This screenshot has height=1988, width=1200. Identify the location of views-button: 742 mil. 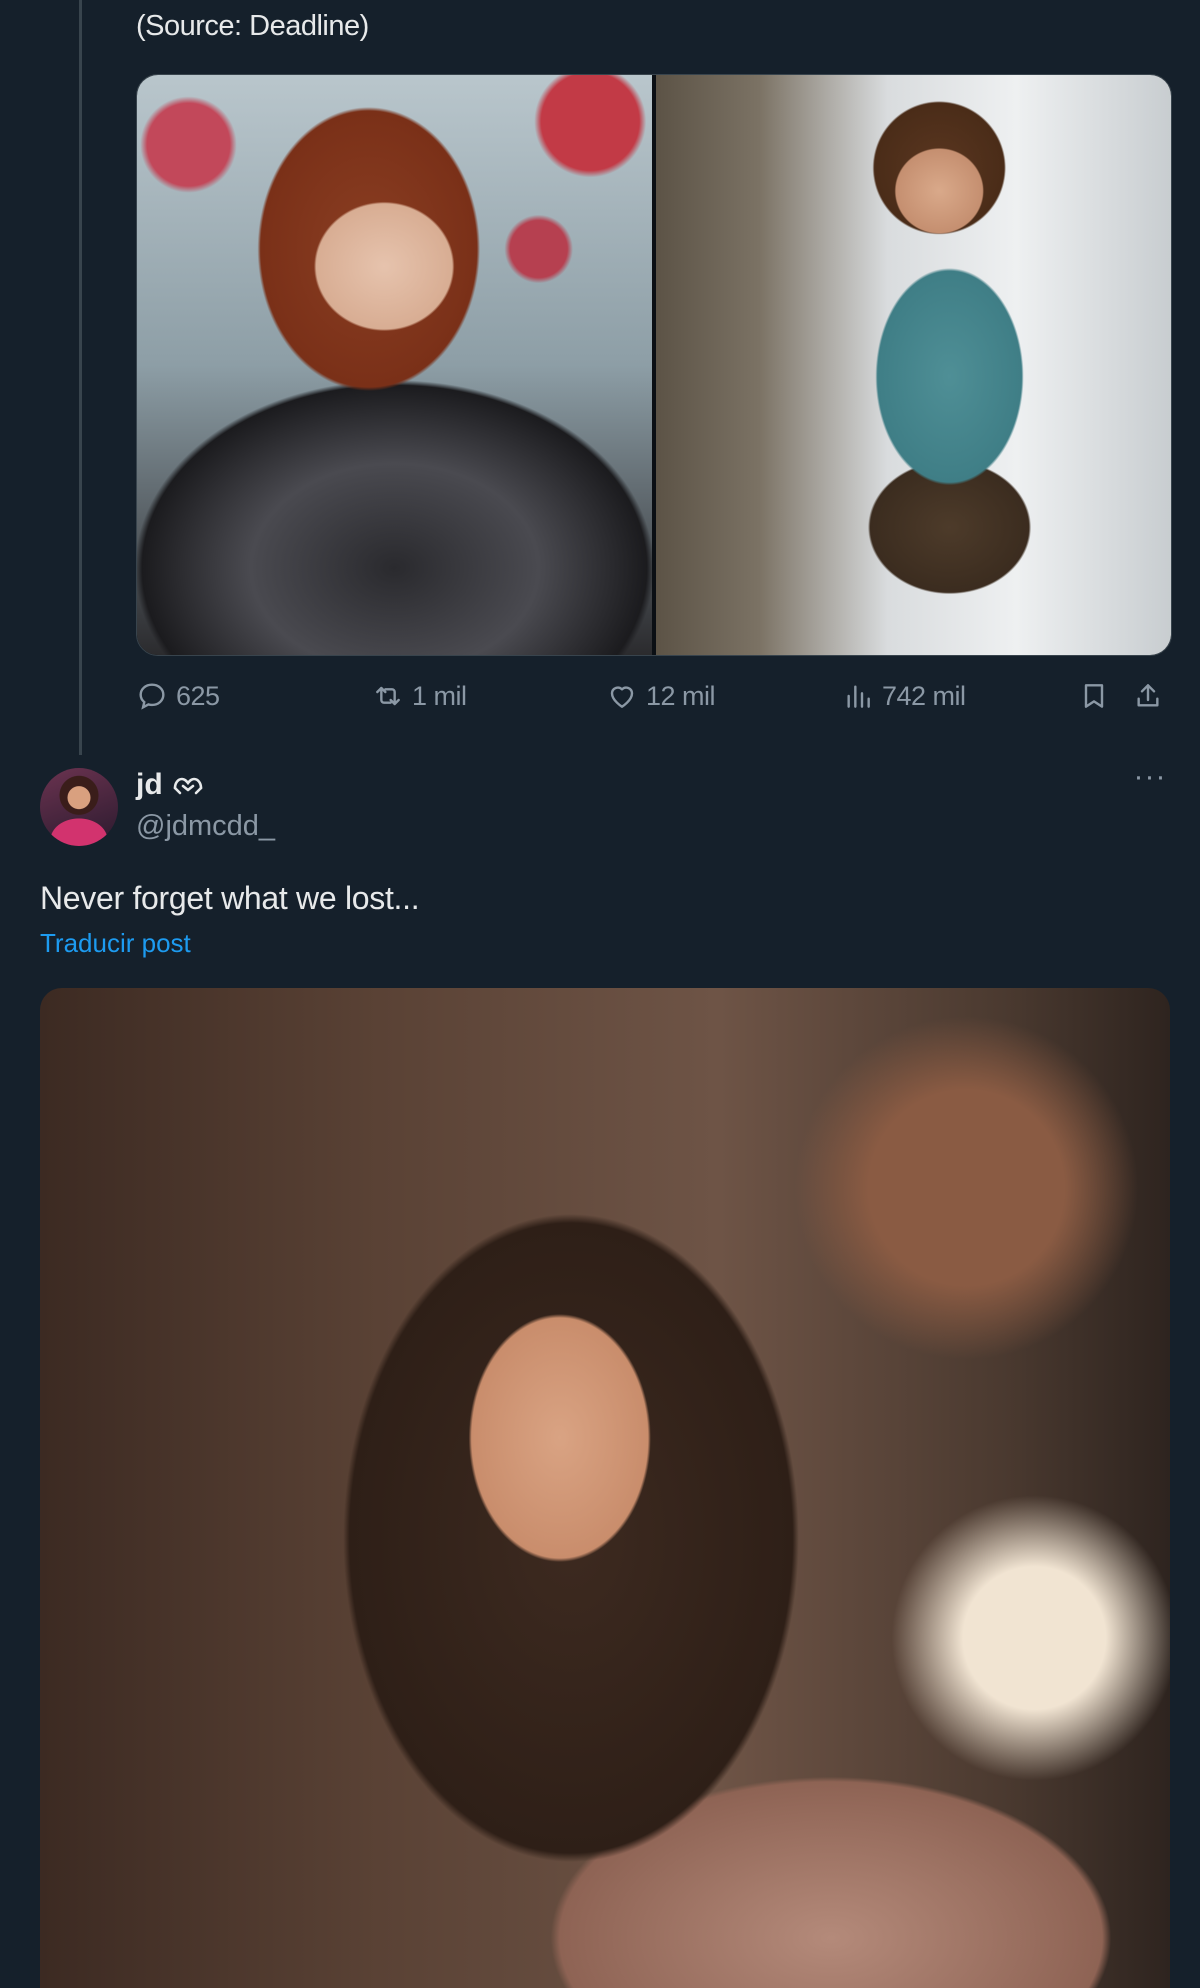
(904, 696).